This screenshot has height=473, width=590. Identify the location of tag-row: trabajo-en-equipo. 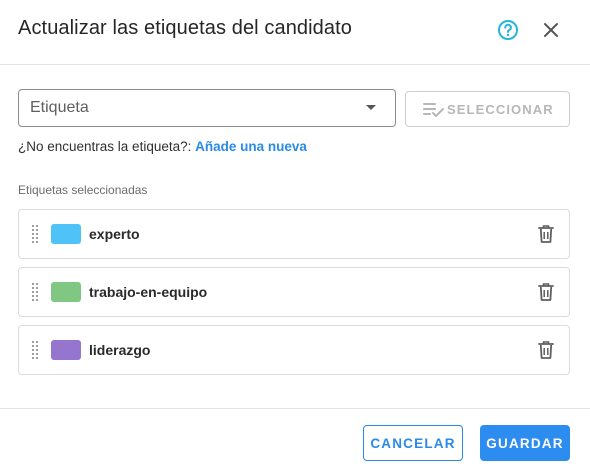
(294, 292).